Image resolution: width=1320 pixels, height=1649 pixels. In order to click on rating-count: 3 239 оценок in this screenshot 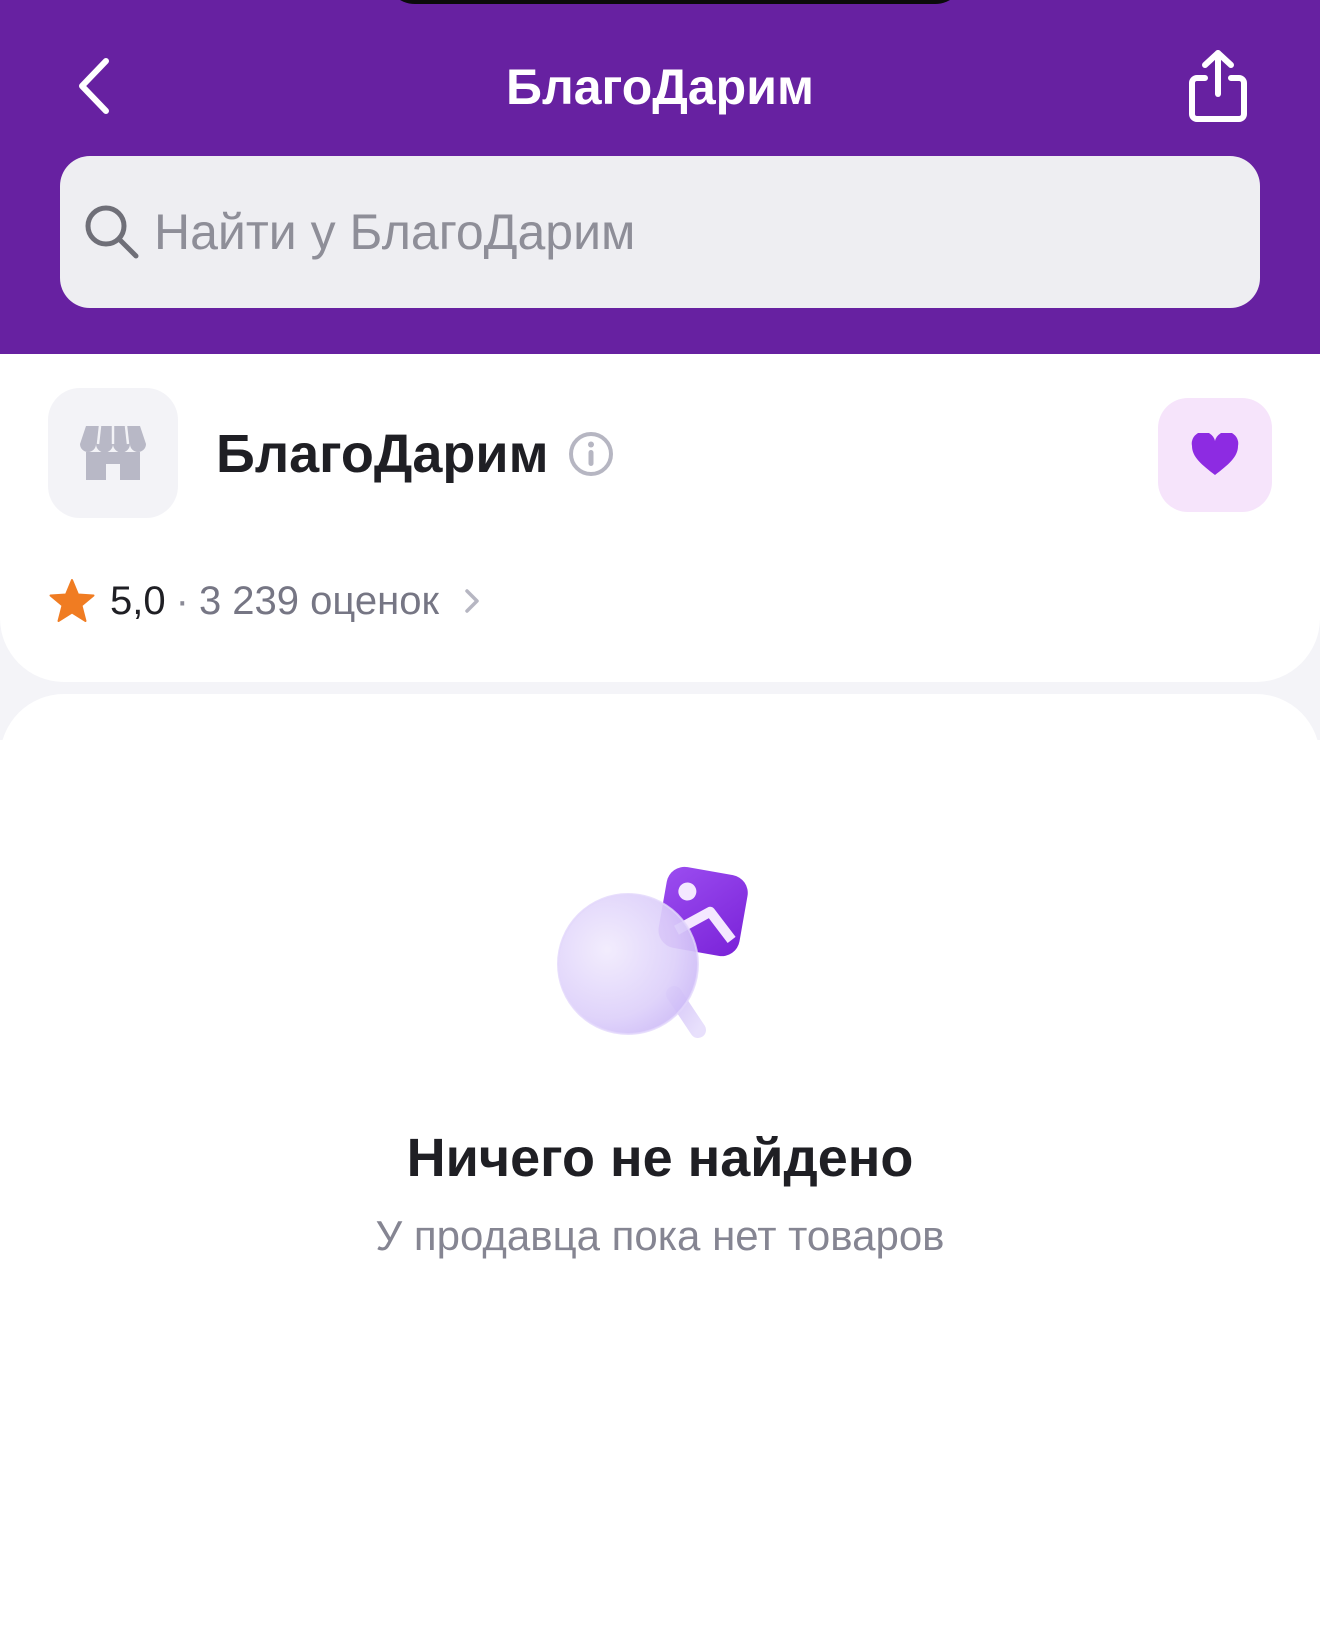, I will do `click(318, 601)`.